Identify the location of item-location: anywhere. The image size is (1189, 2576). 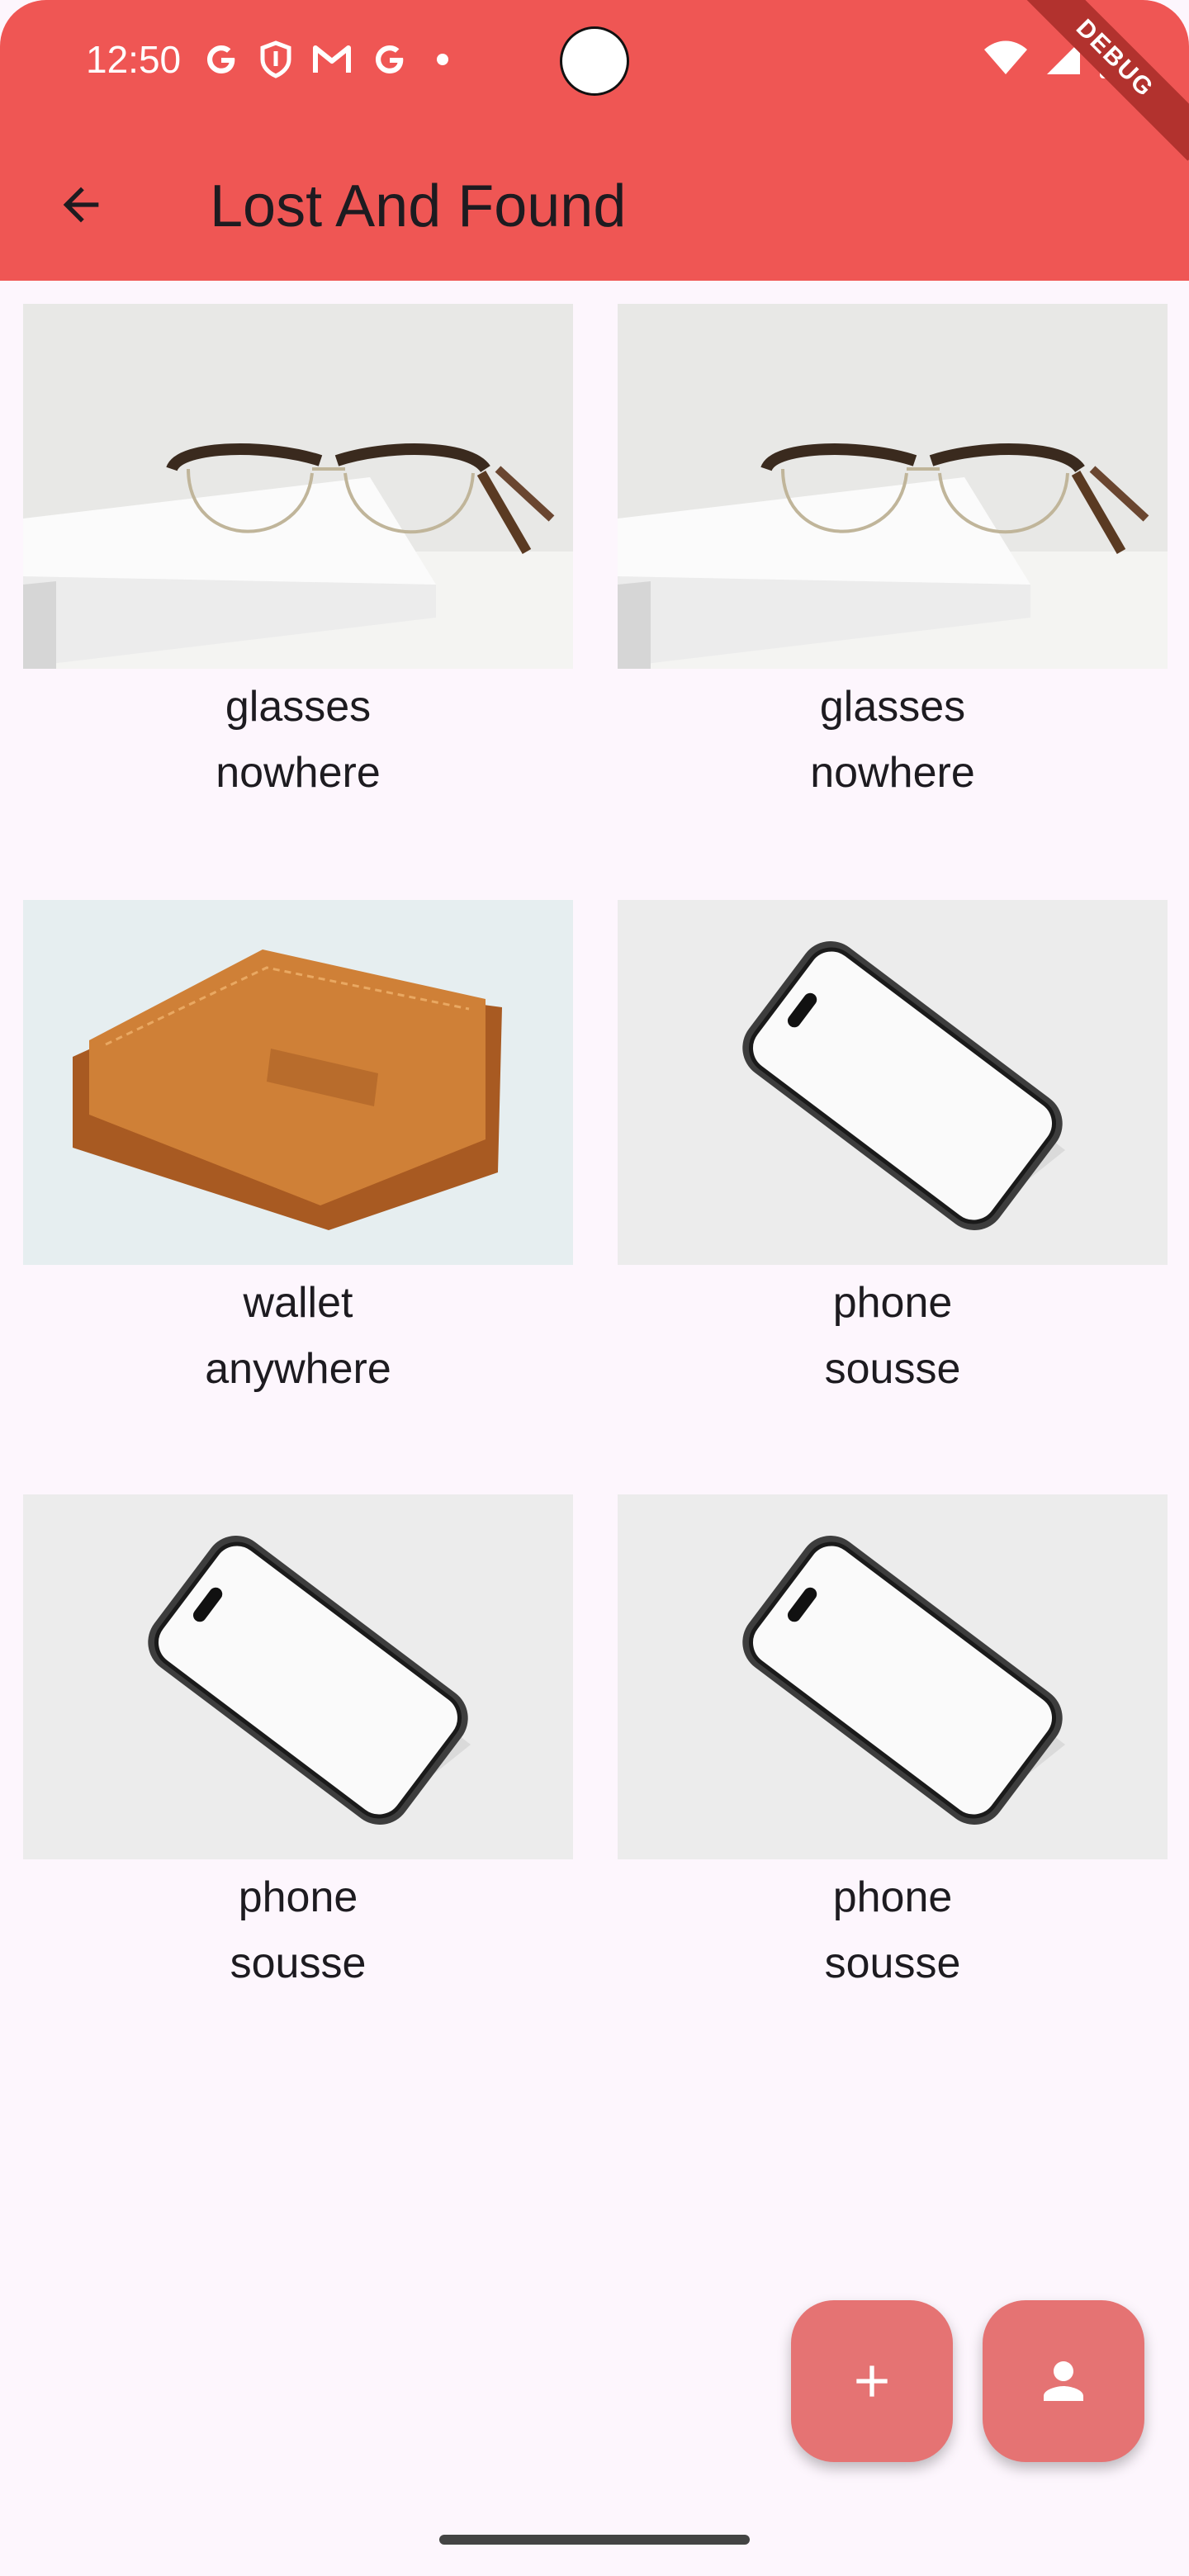
(298, 1369).